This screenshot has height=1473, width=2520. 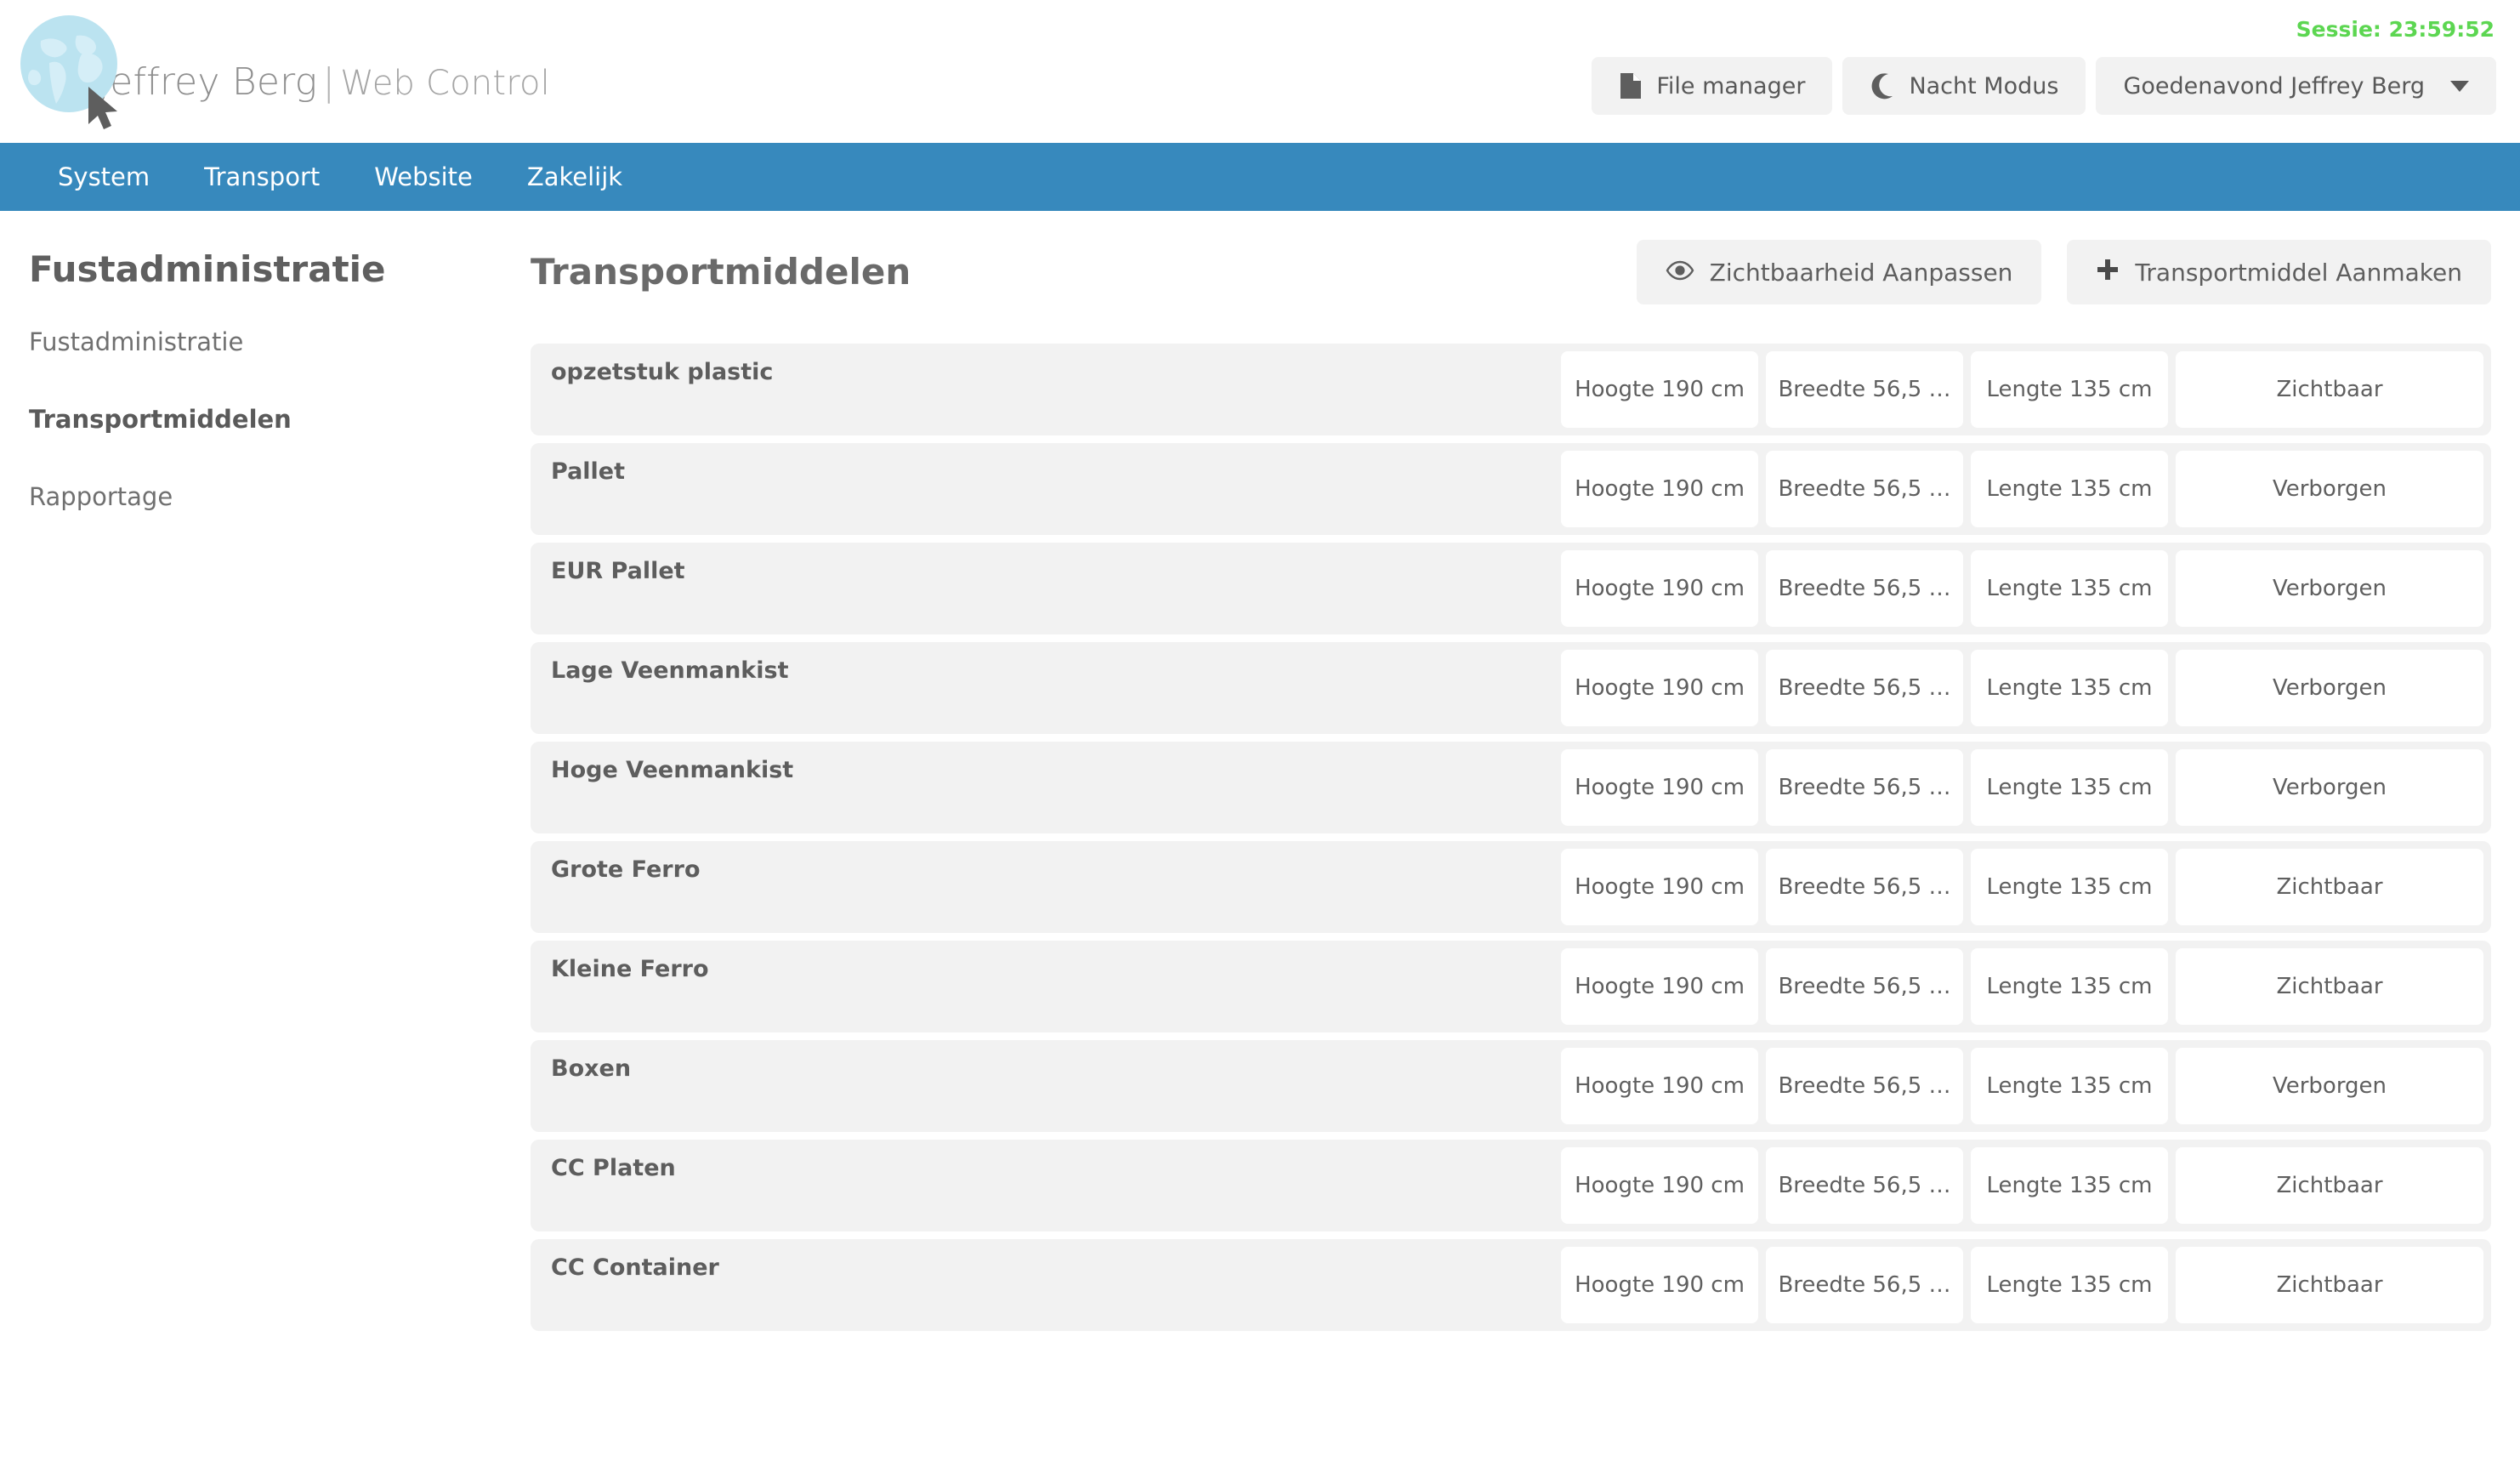 I want to click on user-menu-button: Goedenavond Jeffrey Berg, so click(x=2296, y=86).